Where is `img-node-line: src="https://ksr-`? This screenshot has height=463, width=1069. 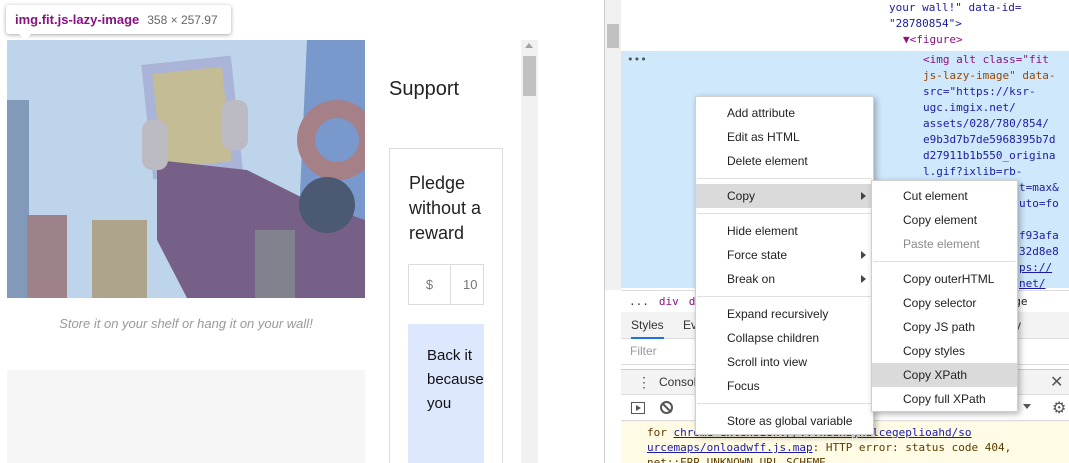
img-node-line: src="https://ksr- is located at coordinates (979, 92).